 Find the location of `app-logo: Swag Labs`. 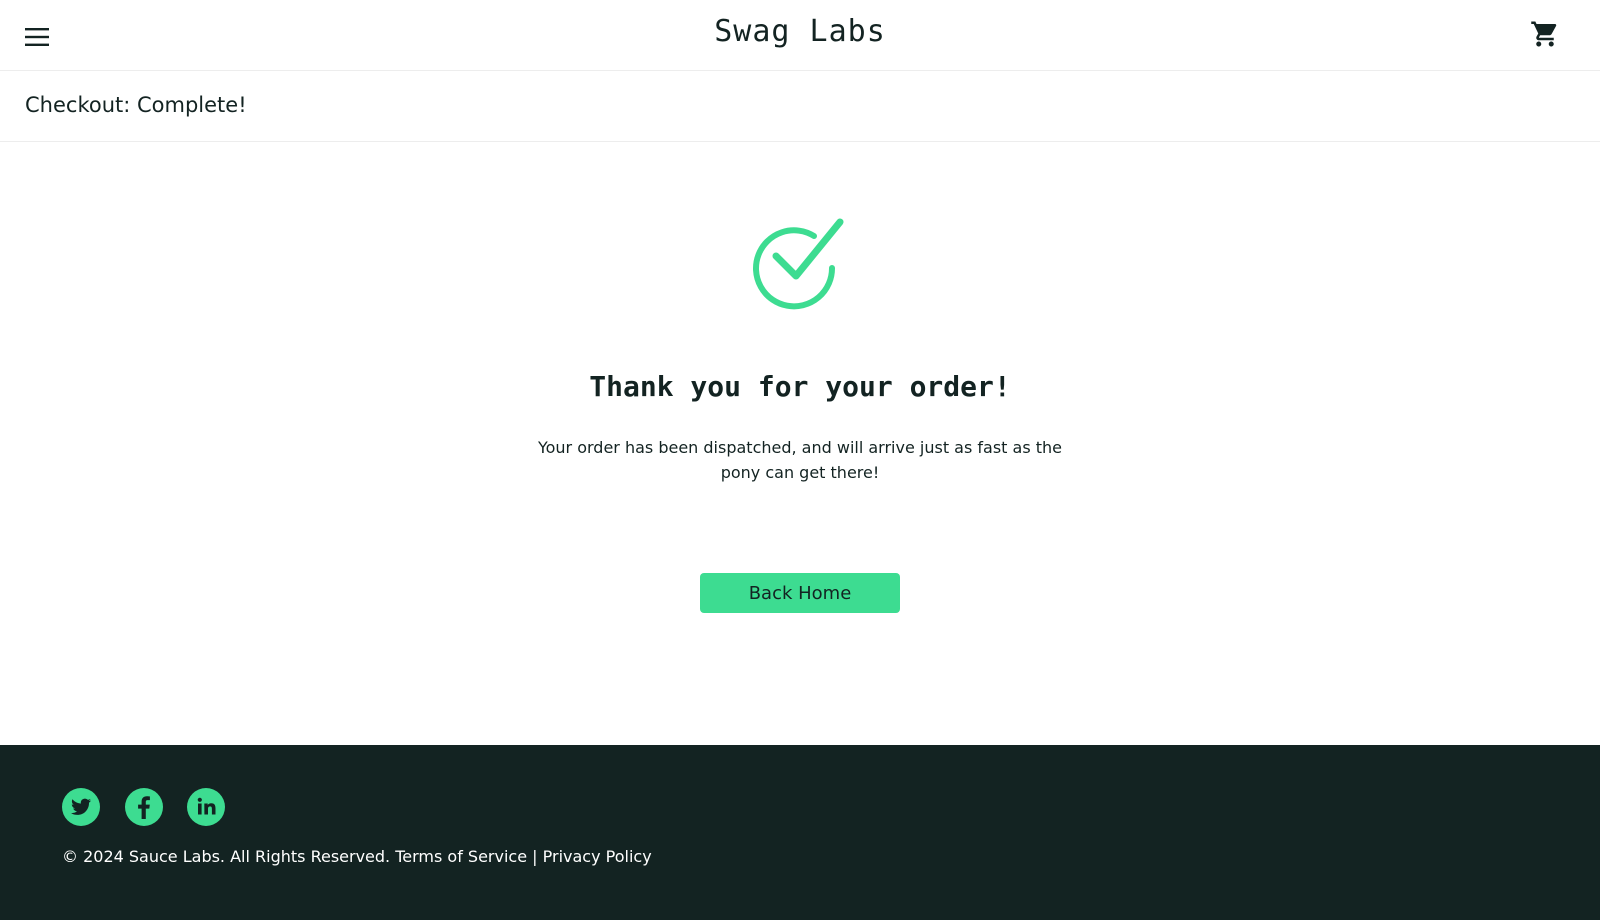

app-logo: Swag Labs is located at coordinates (800, 31).